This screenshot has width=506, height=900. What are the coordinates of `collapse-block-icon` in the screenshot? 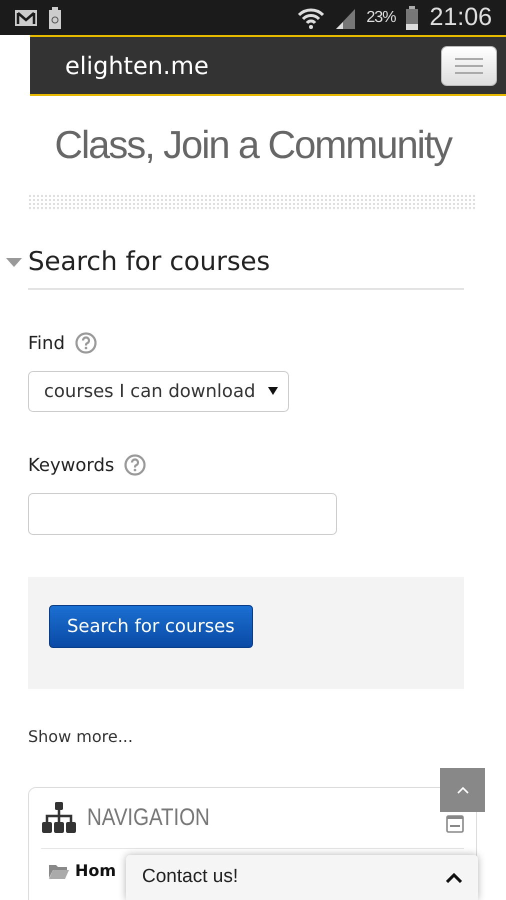 It's located at (455, 823).